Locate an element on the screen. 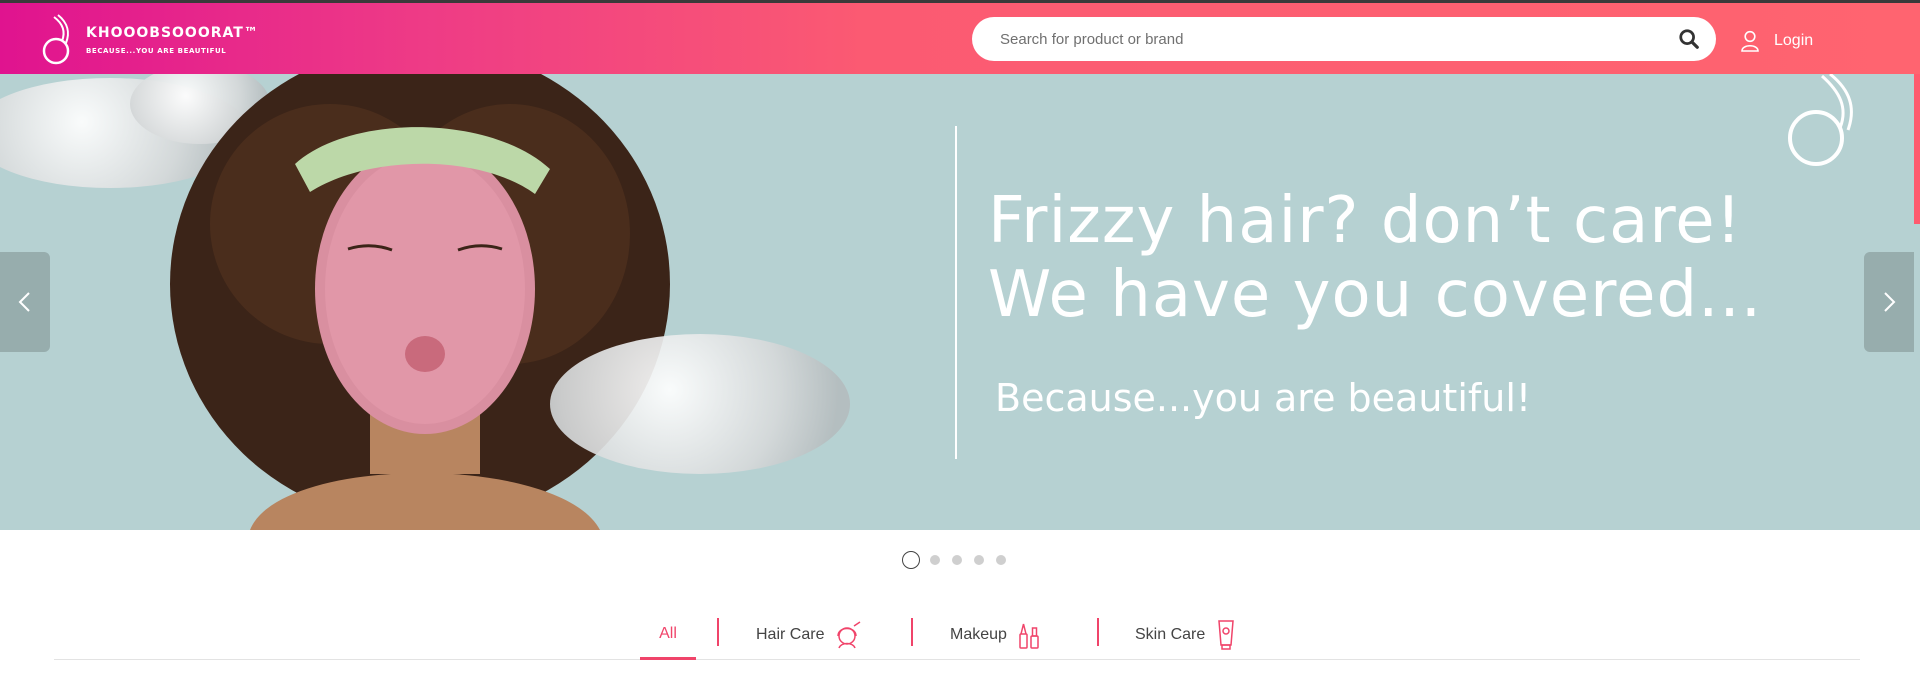 The height and width of the screenshot is (682, 1920). tab-label: Hair Care is located at coordinates (790, 634).